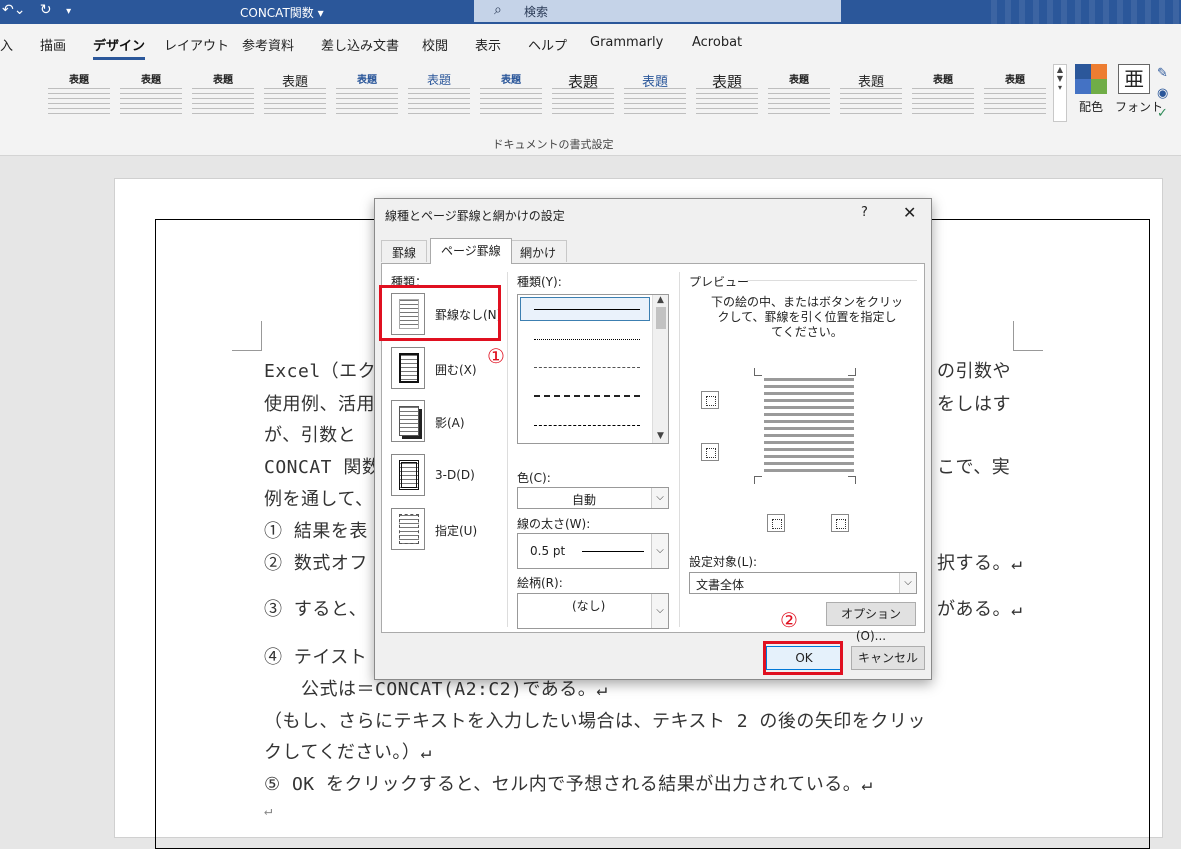 This screenshot has height=849, width=1181. What do you see at coordinates (404, 251) in the screenshot?
I see `tab-borders: 罫線` at bounding box center [404, 251].